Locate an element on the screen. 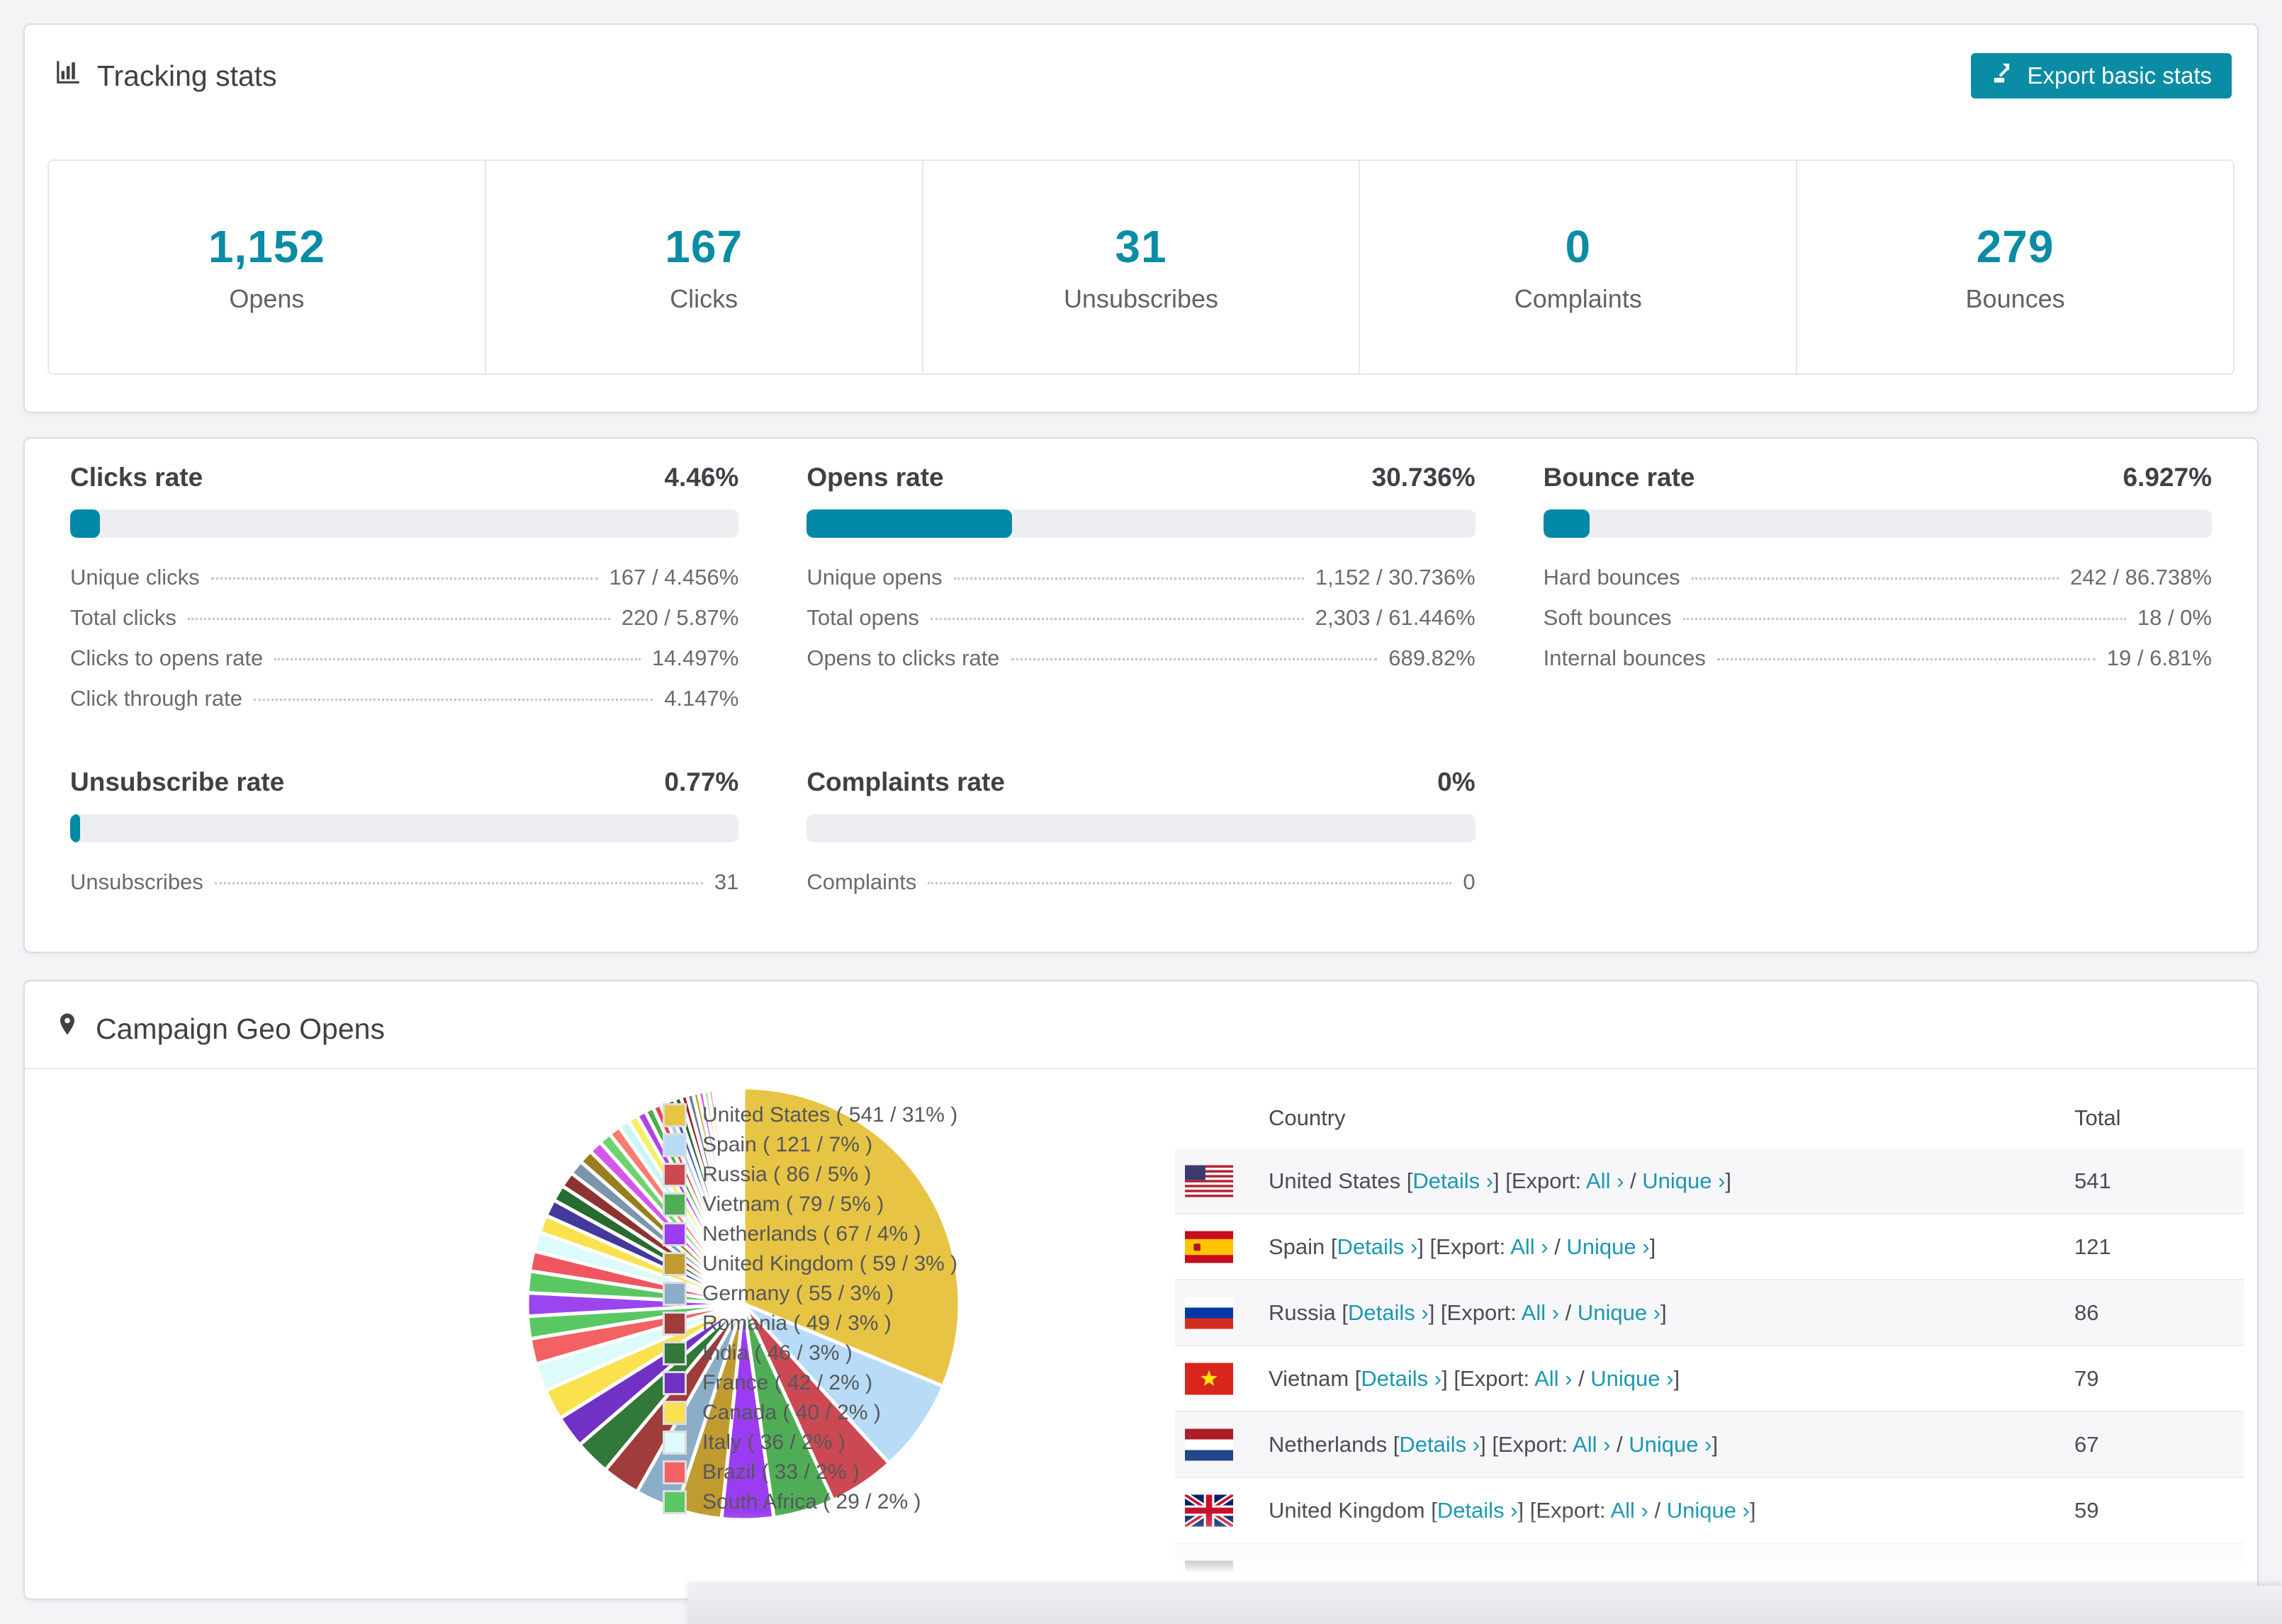 Image resolution: width=2282 pixels, height=1624 pixels. export-basic-stats-button: Export basic stats is located at coordinates (2101, 75).